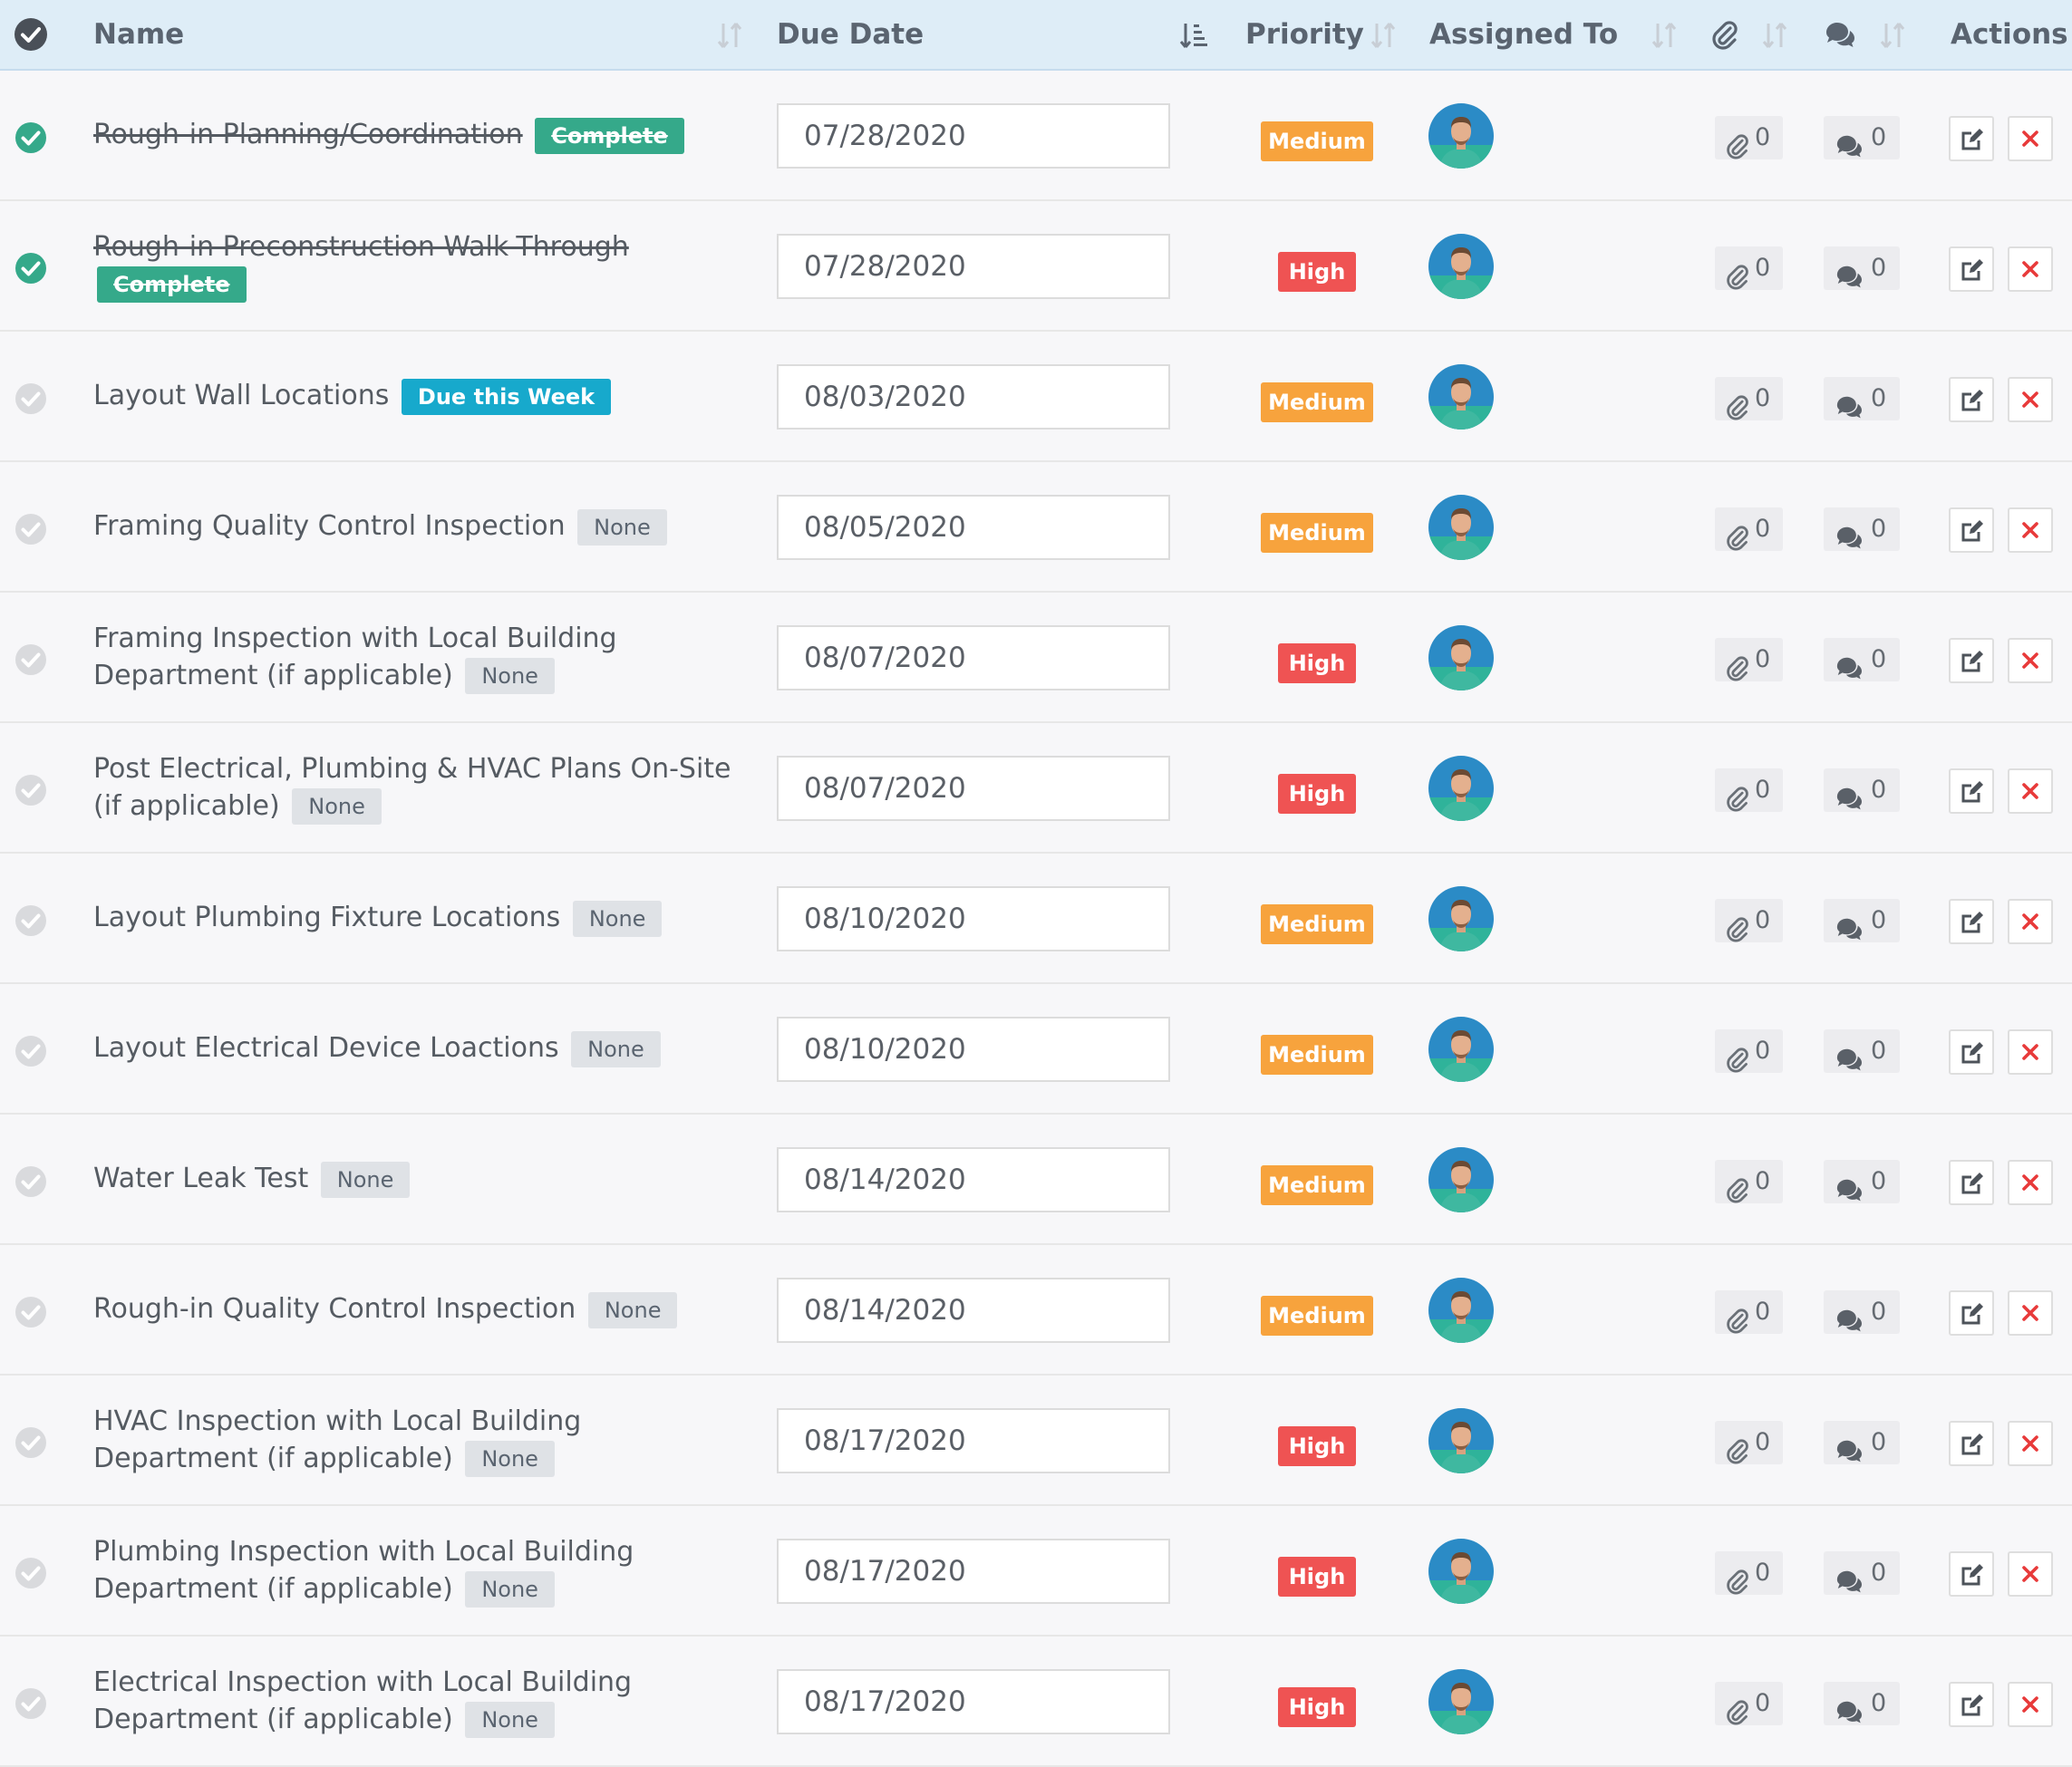 The width and height of the screenshot is (2072, 1767). Describe the element at coordinates (973, 397) in the screenshot. I see `due-date-field: 08/03/2020` at that location.